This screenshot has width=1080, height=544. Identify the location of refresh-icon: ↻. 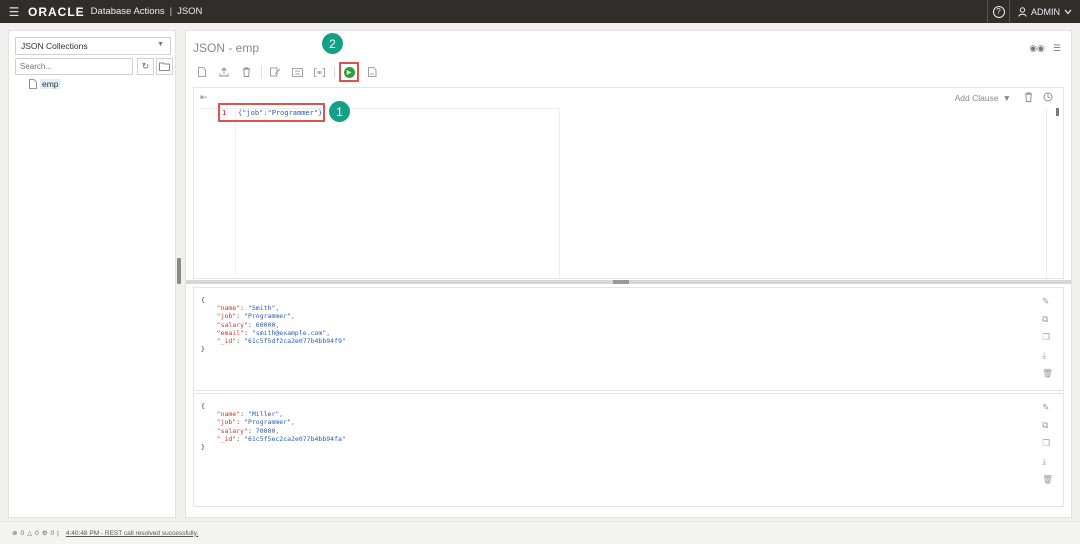
(145, 66).